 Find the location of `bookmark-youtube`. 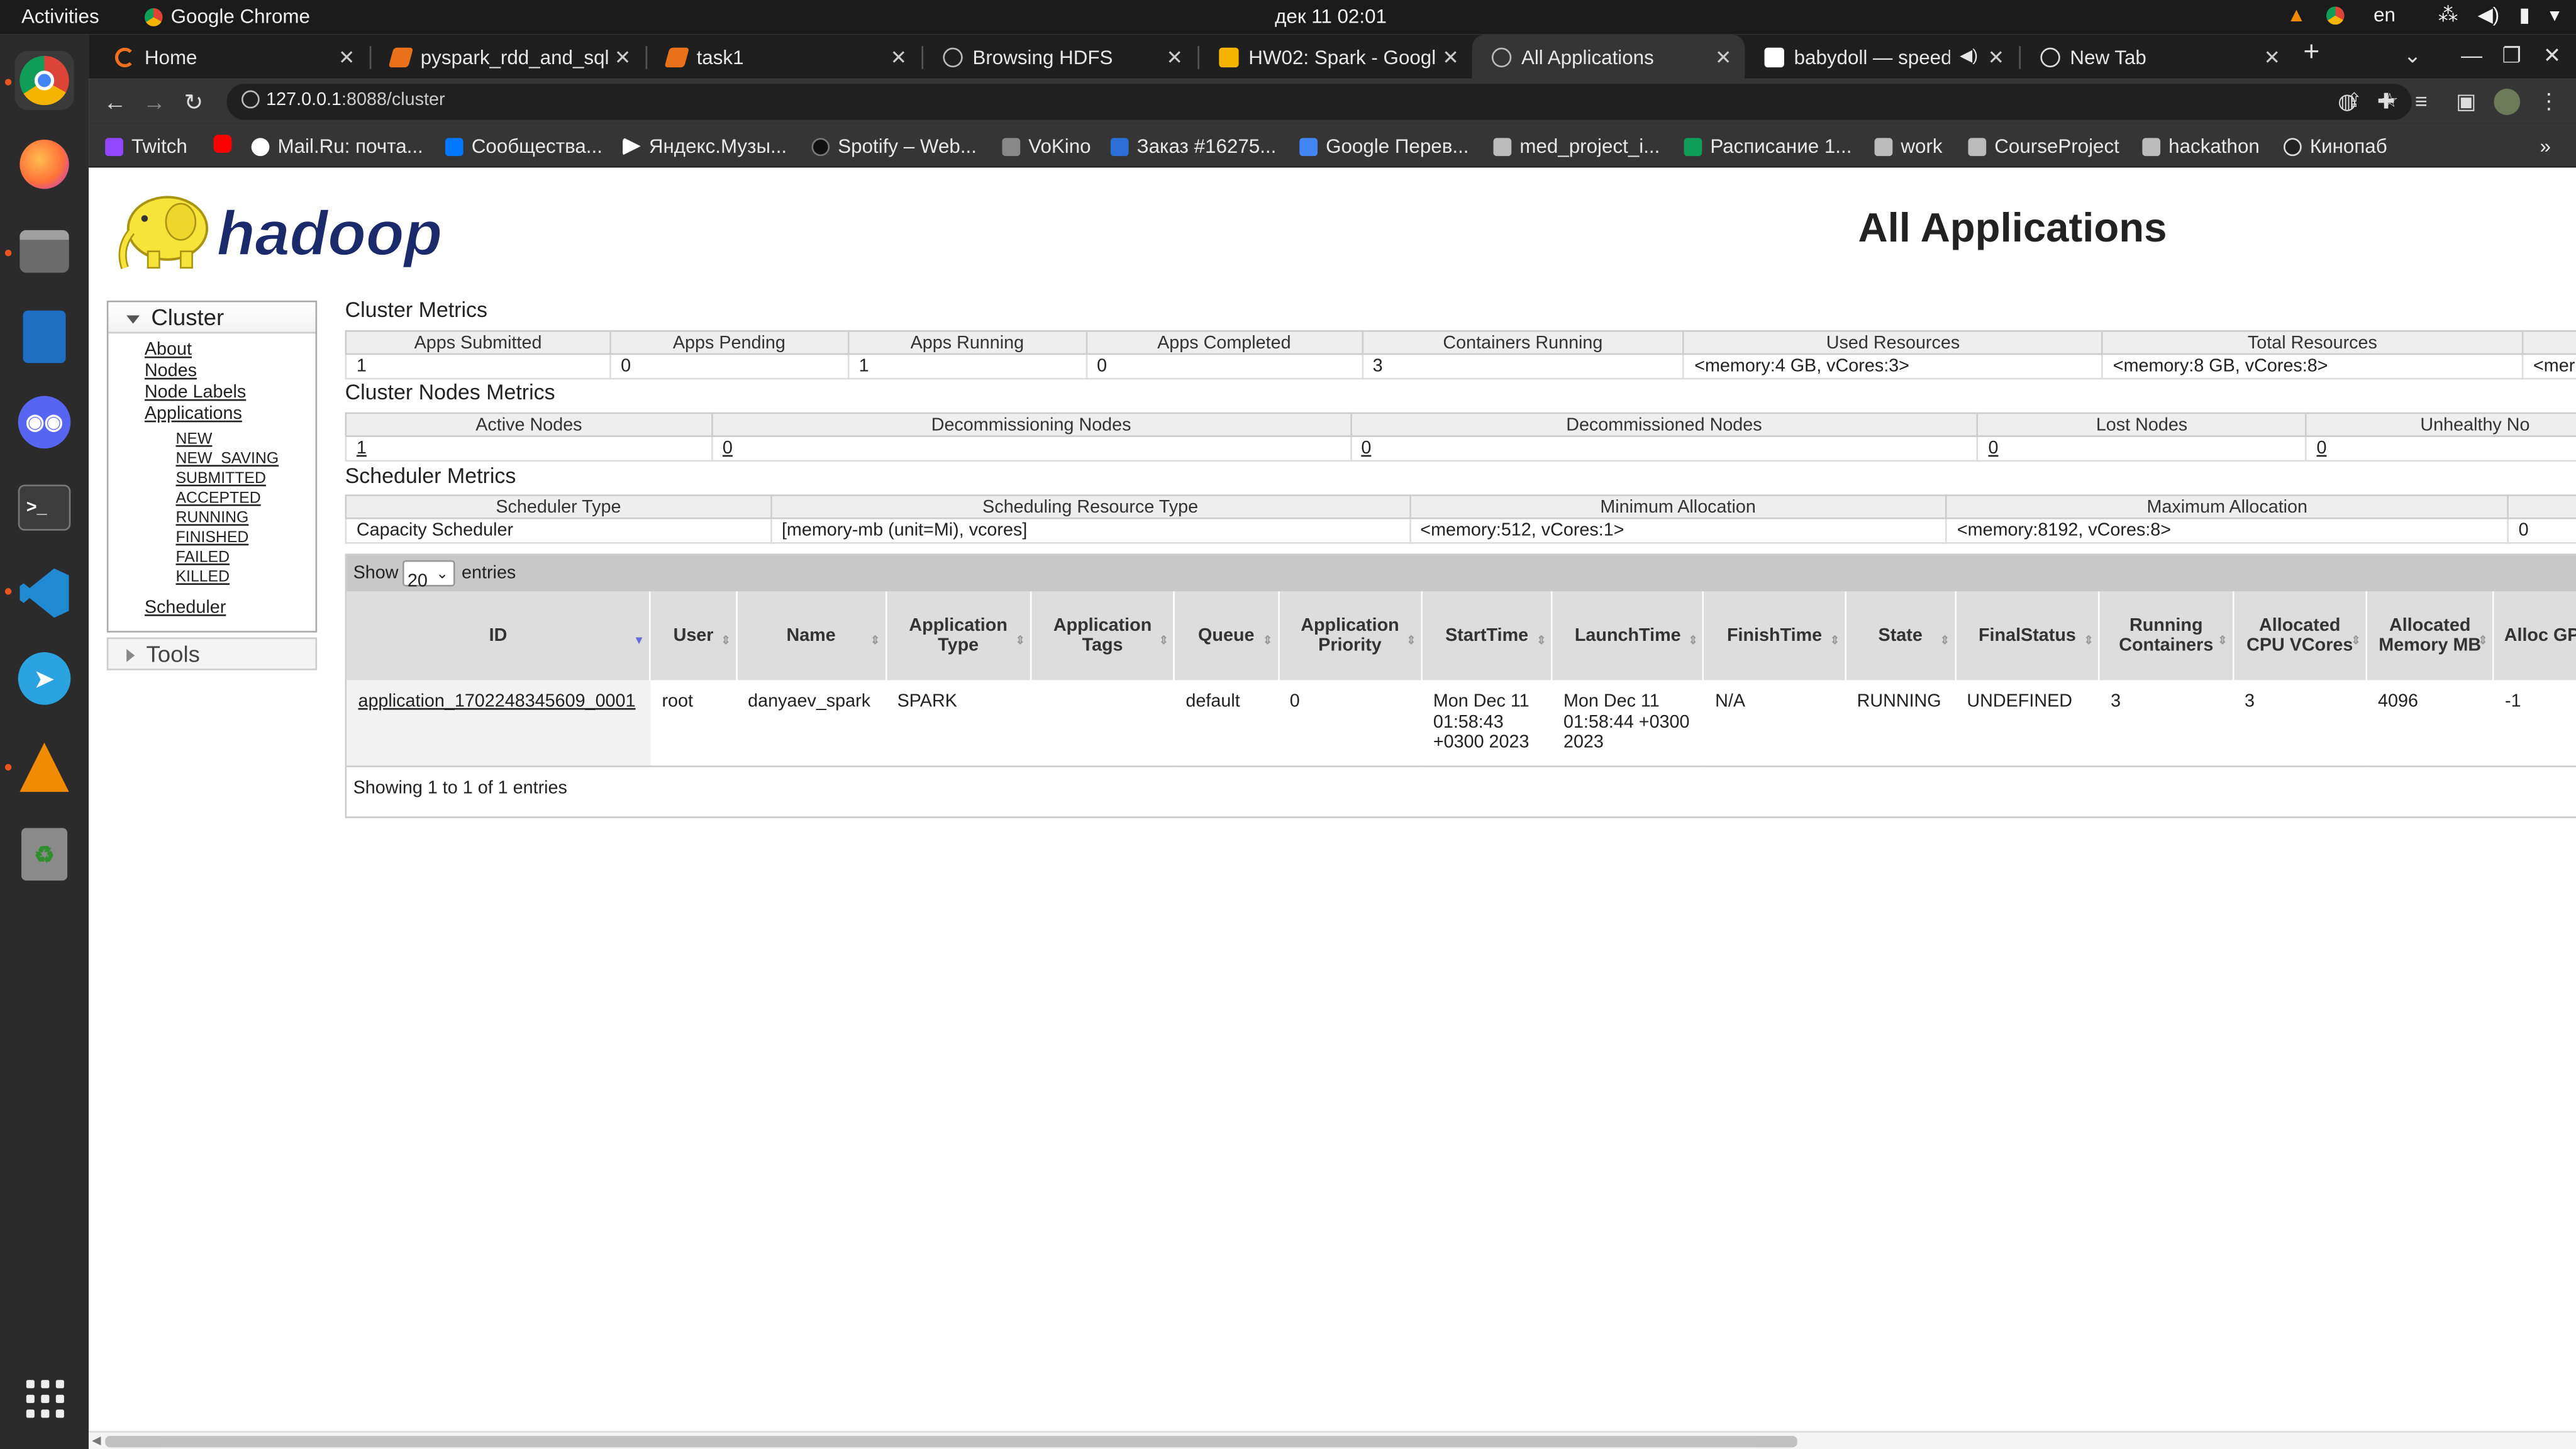

bookmark-youtube is located at coordinates (222, 144).